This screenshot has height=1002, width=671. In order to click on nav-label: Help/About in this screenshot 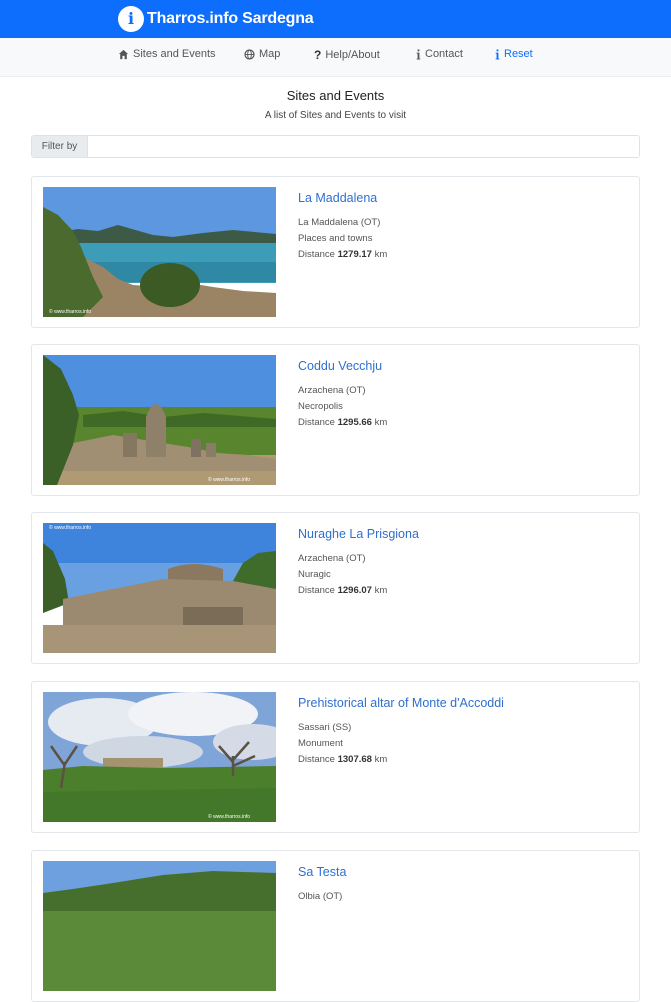, I will do `click(352, 55)`.